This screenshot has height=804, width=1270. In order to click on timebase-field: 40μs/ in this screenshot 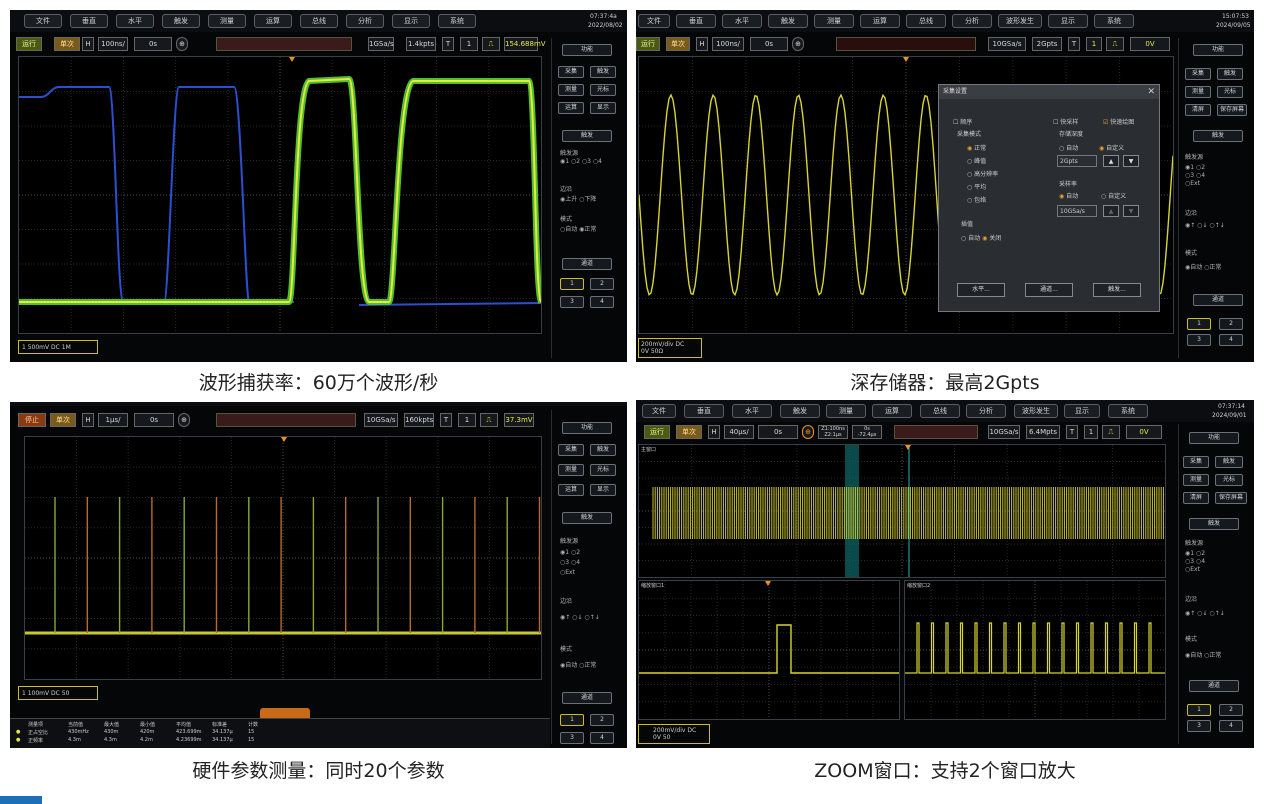, I will do `click(739, 432)`.